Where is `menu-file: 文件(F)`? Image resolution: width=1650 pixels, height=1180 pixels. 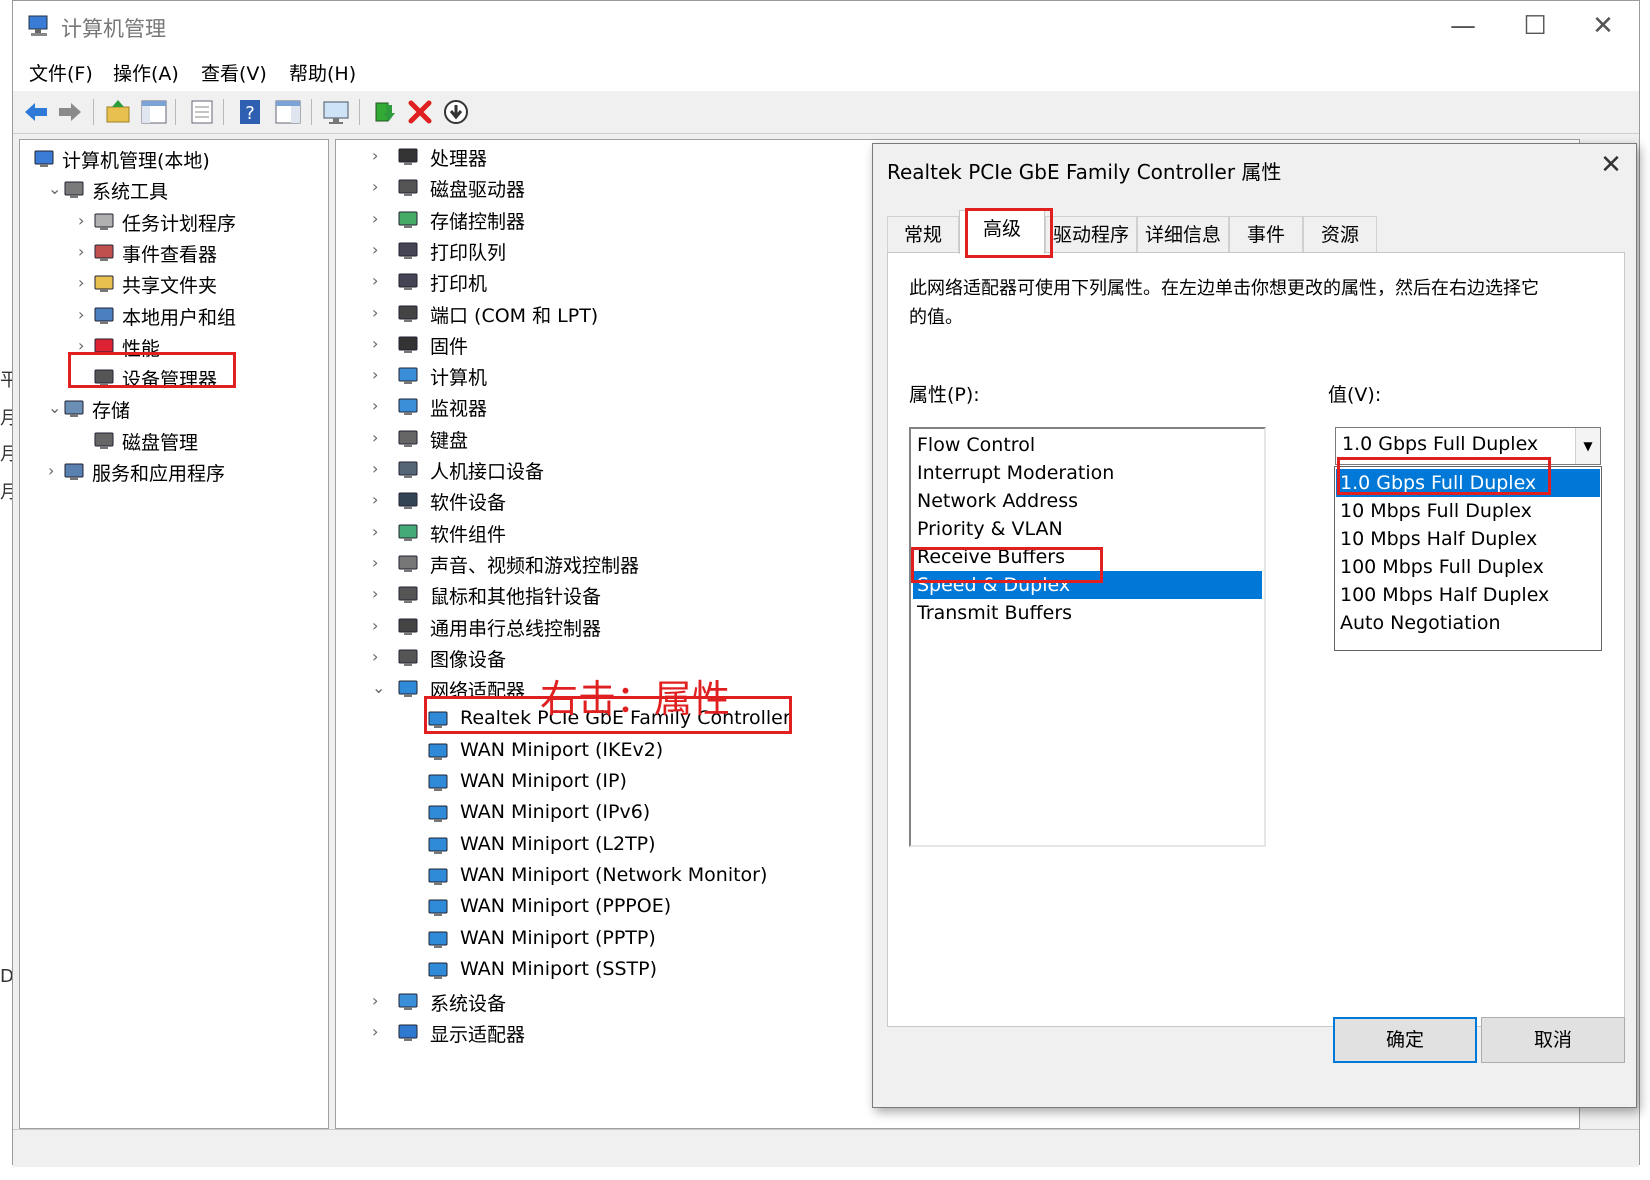 menu-file: 文件(F) is located at coordinates (61, 72).